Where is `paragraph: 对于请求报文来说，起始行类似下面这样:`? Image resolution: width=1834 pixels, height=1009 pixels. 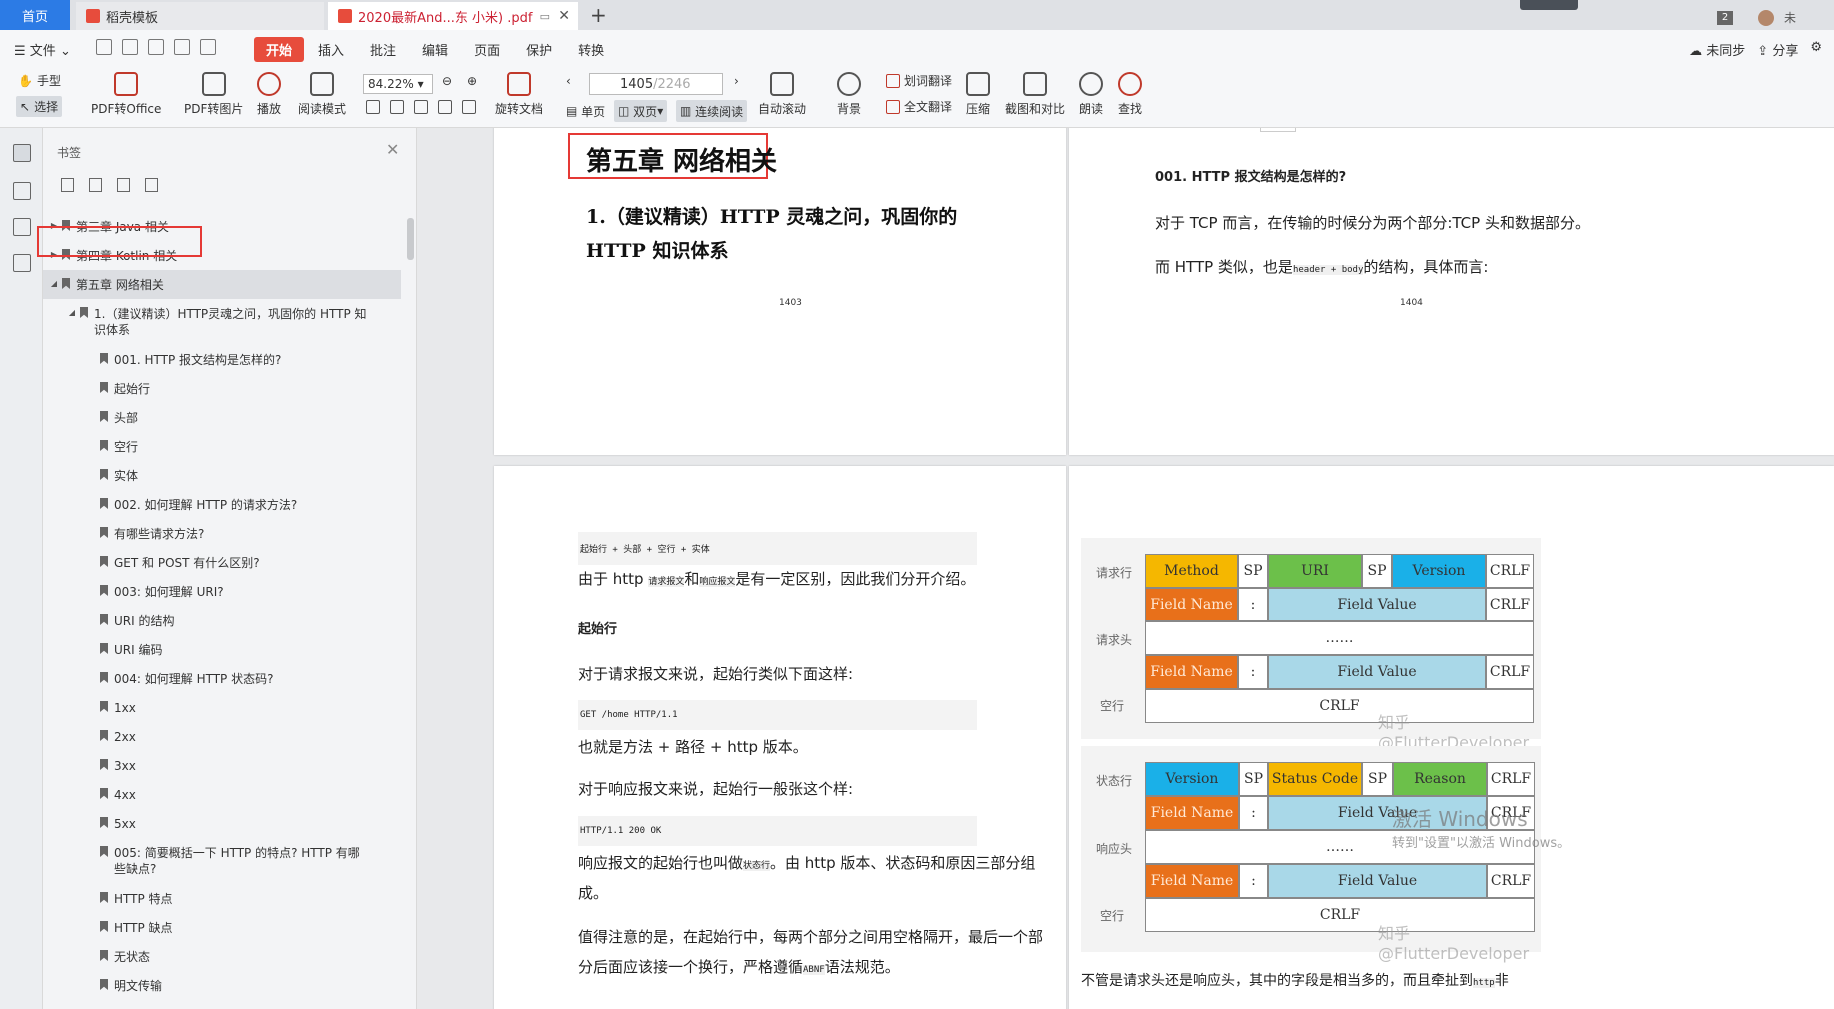
paragraph: 对于请求报文来说，起始行类似下面这样: is located at coordinates (716, 674).